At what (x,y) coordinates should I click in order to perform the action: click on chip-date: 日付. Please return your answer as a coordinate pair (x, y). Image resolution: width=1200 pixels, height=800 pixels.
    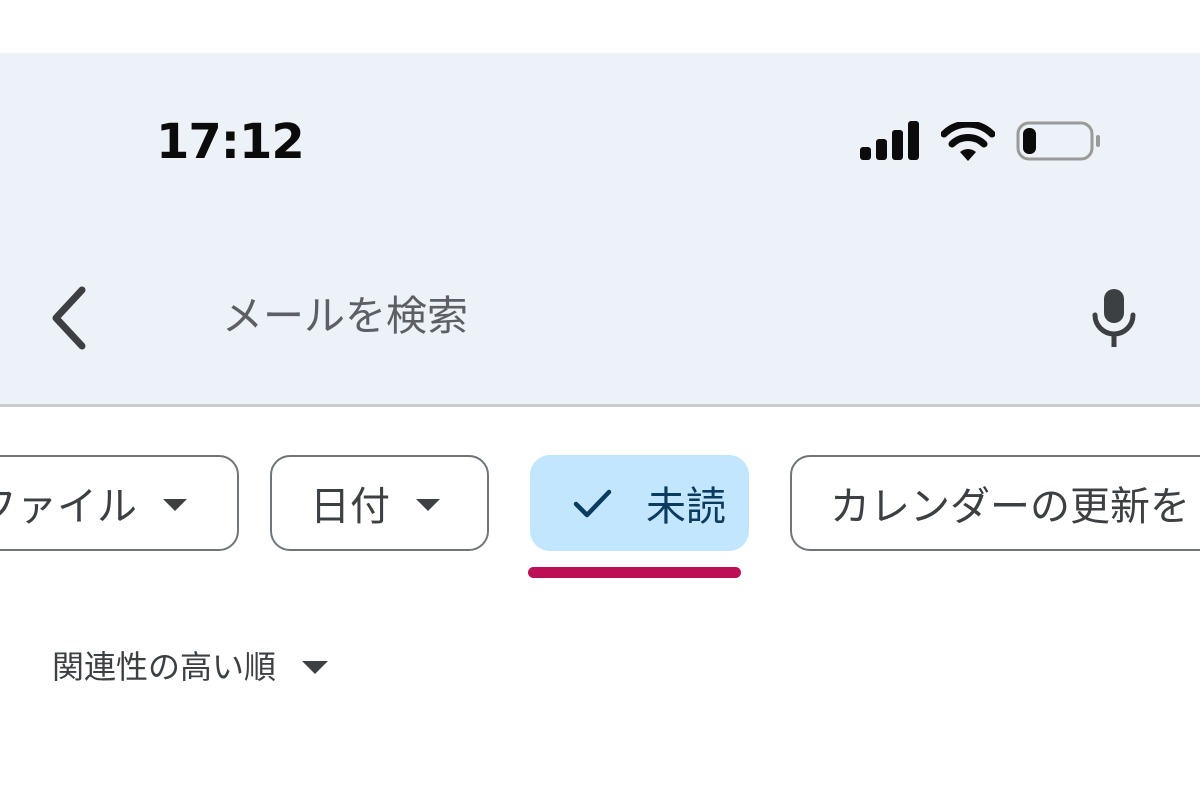
    Looking at the image, I should click on (379, 503).